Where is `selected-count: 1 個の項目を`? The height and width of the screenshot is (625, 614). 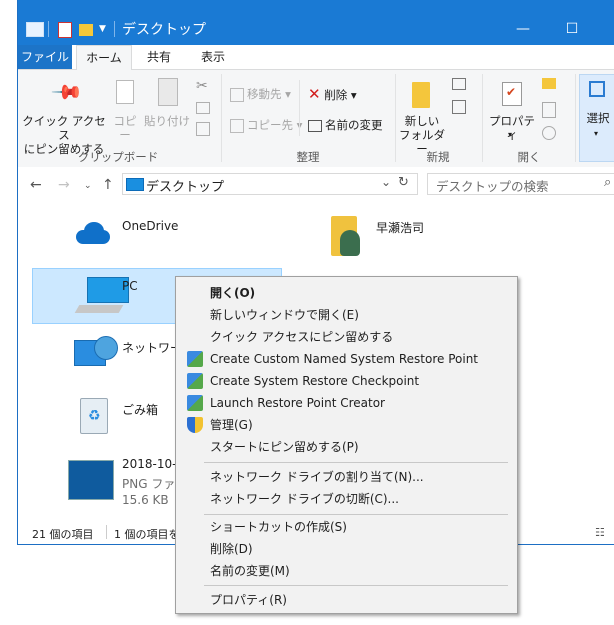
selected-count: 1 個の項目を is located at coordinates (147, 534).